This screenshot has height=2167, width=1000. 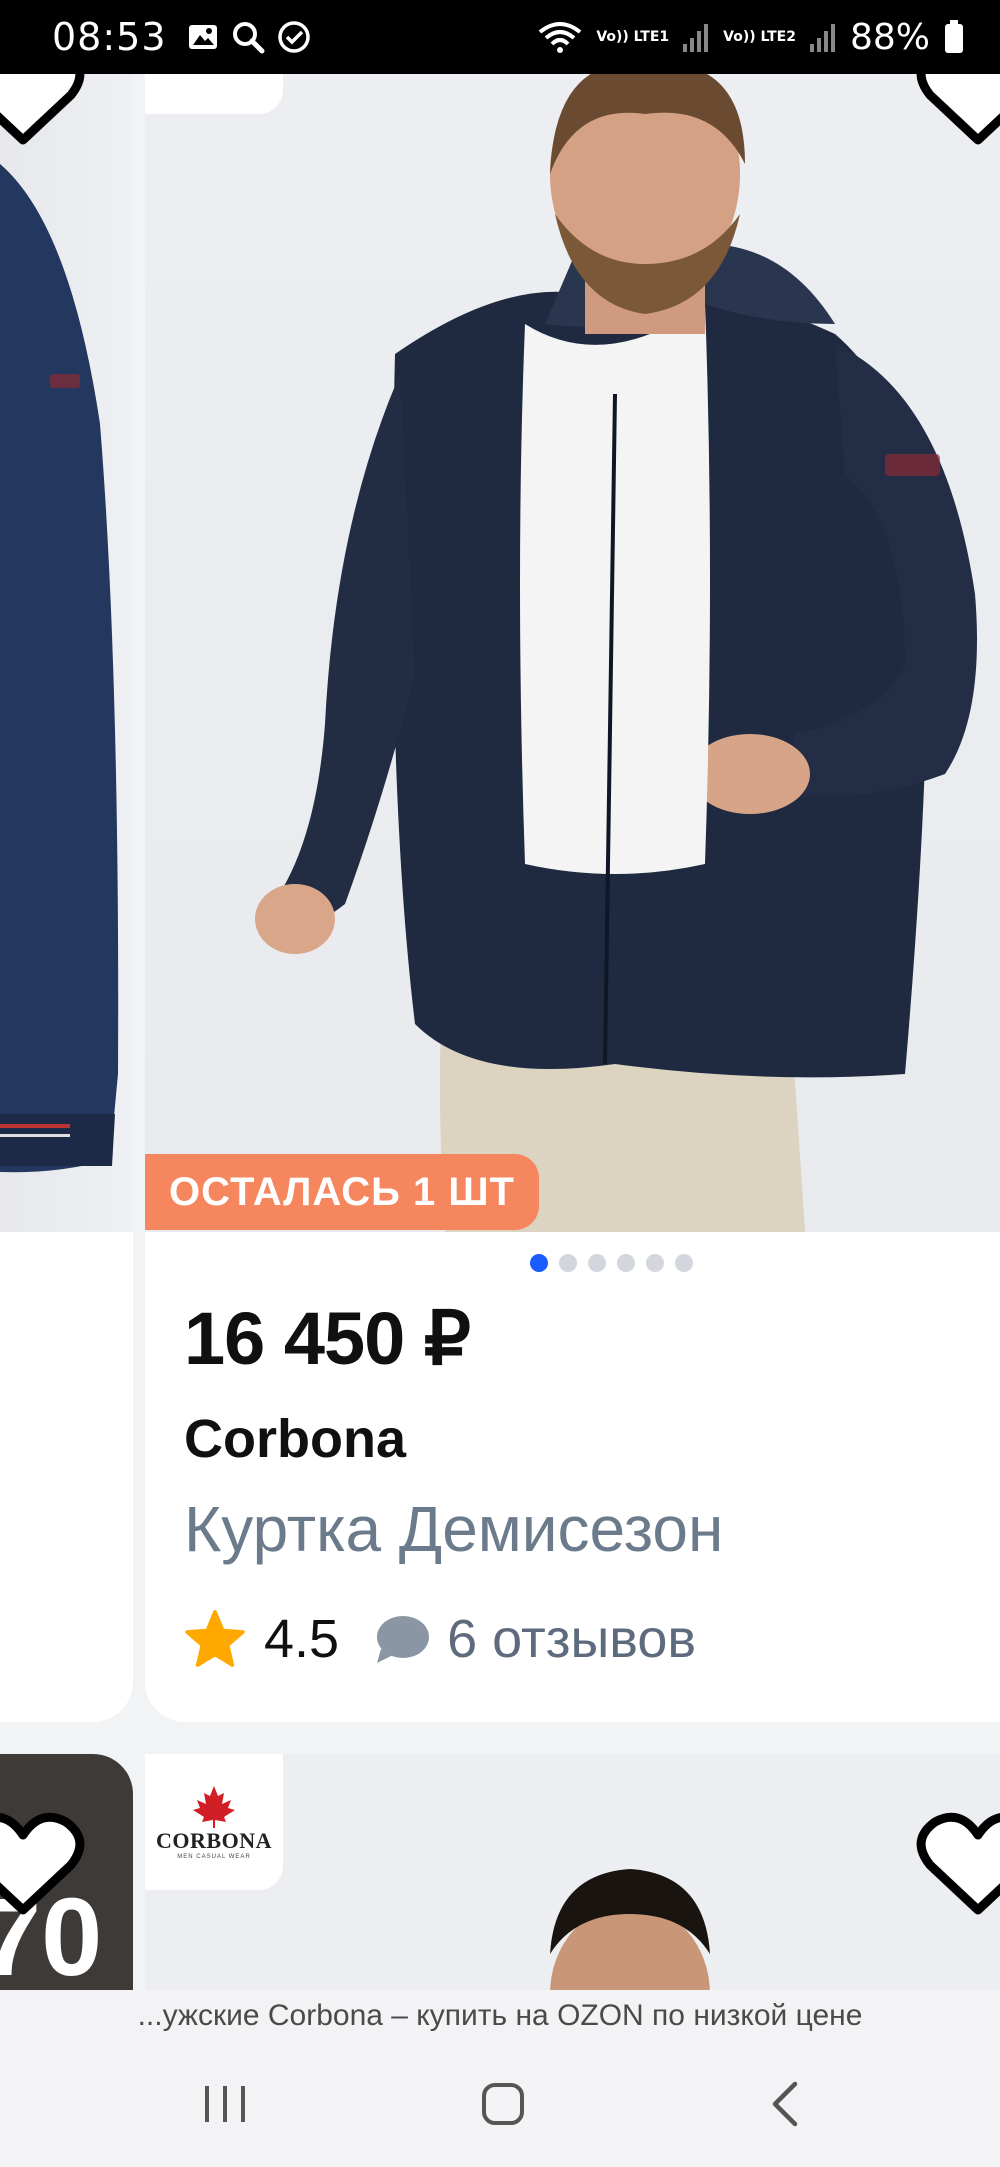 What do you see at coordinates (453, 1529) in the screenshot?
I see `product-title: Куртка Демисезон` at bounding box center [453, 1529].